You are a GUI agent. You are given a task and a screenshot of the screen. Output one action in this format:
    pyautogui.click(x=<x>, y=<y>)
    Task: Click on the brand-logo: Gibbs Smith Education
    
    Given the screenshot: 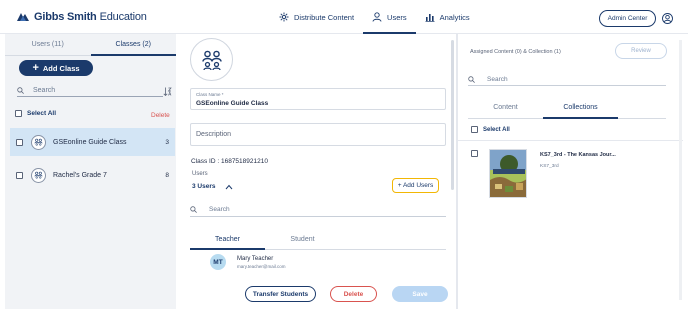 What is the action you would take?
    pyautogui.click(x=81, y=17)
    